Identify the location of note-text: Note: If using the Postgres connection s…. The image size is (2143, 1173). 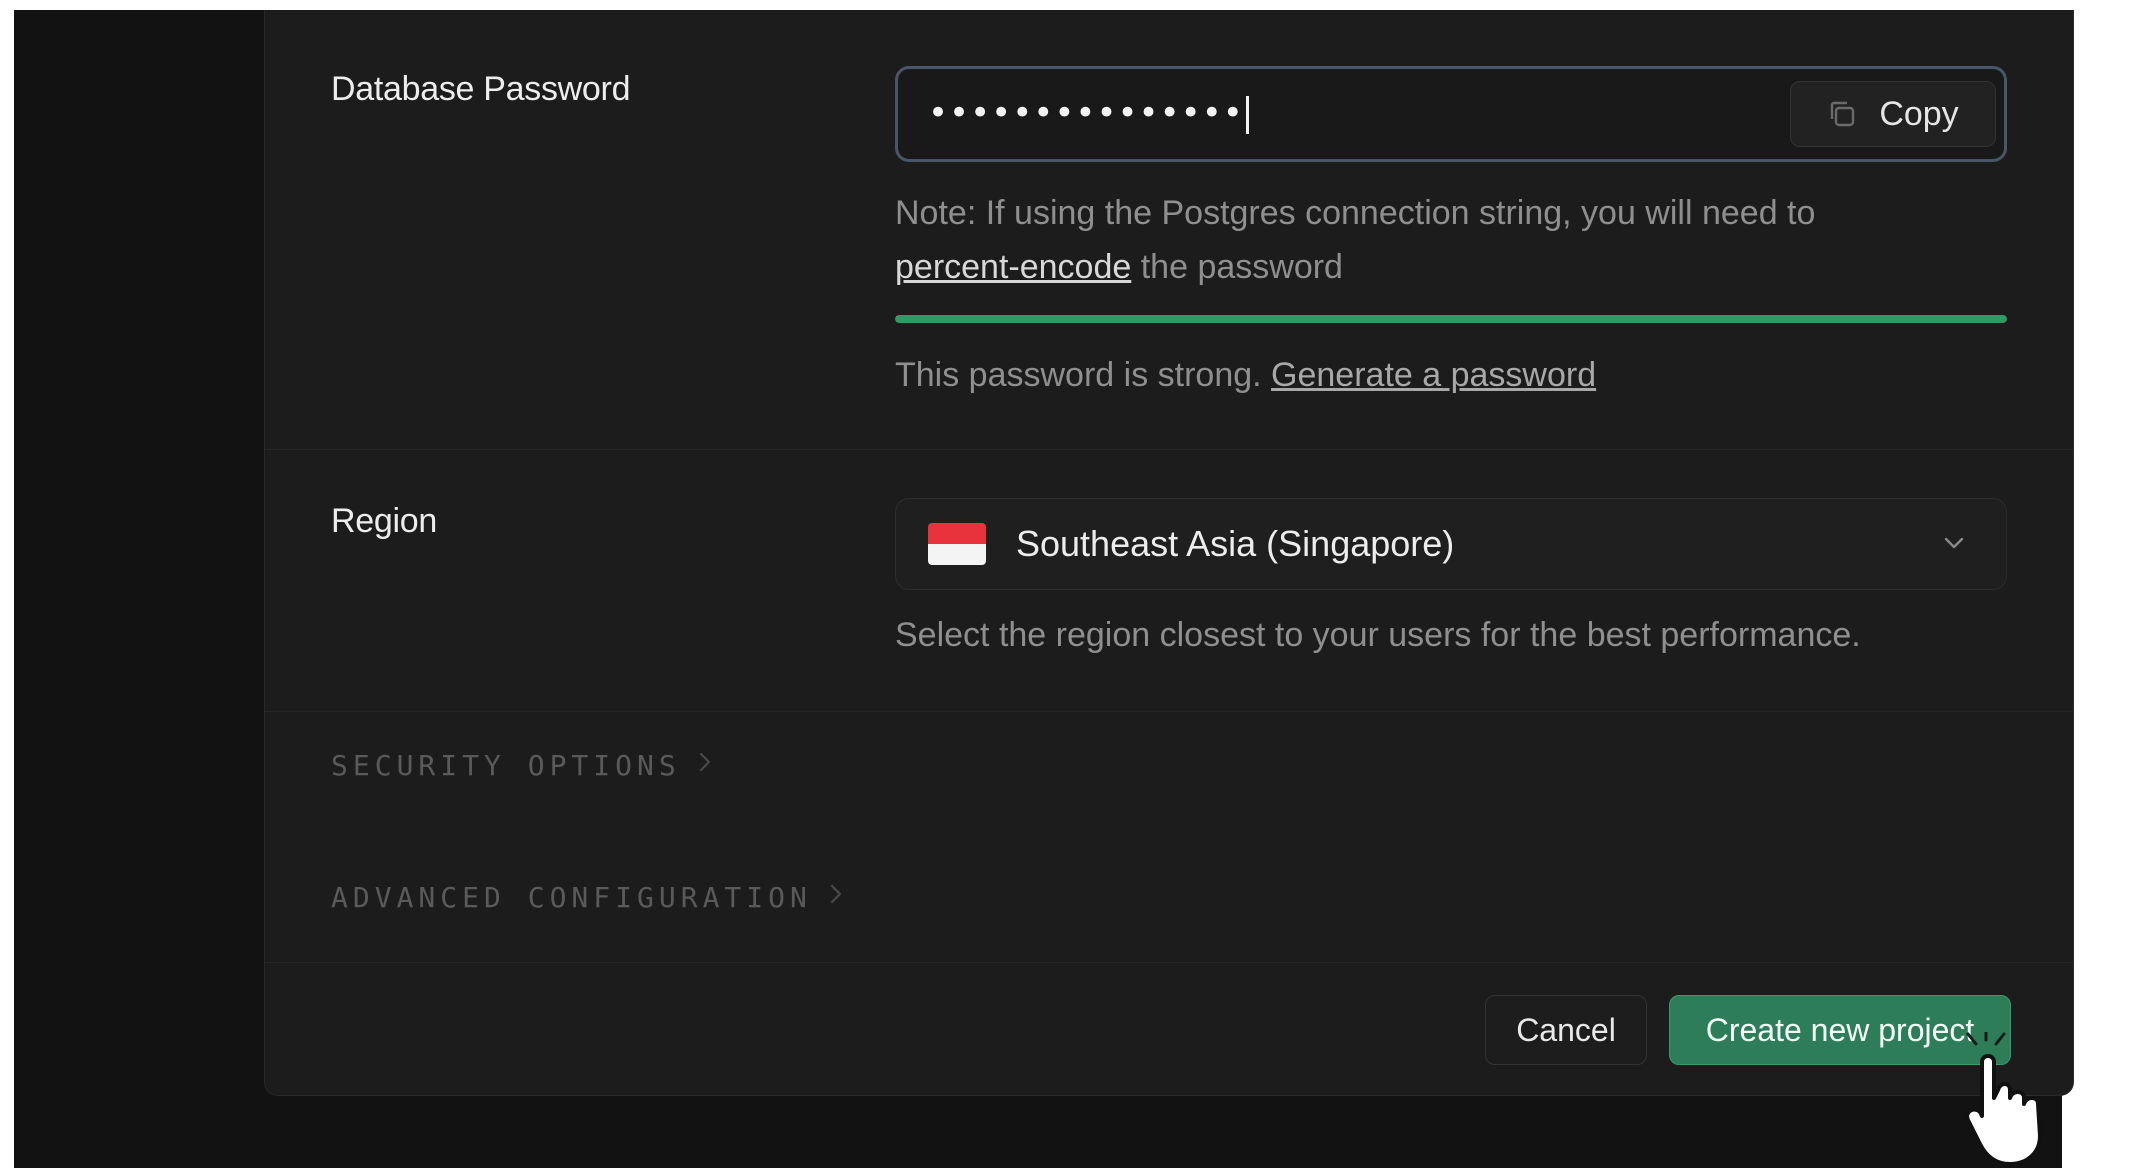
(1355, 213).